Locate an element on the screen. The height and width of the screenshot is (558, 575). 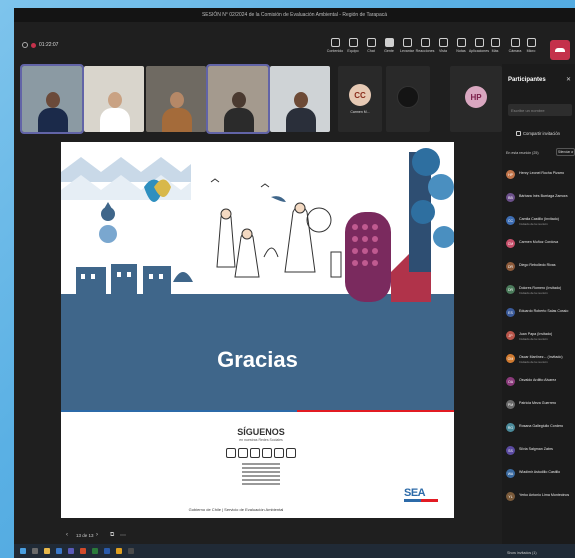
participant-name: Oscar Martínez... (Invitado) is located at coordinates (541, 357).